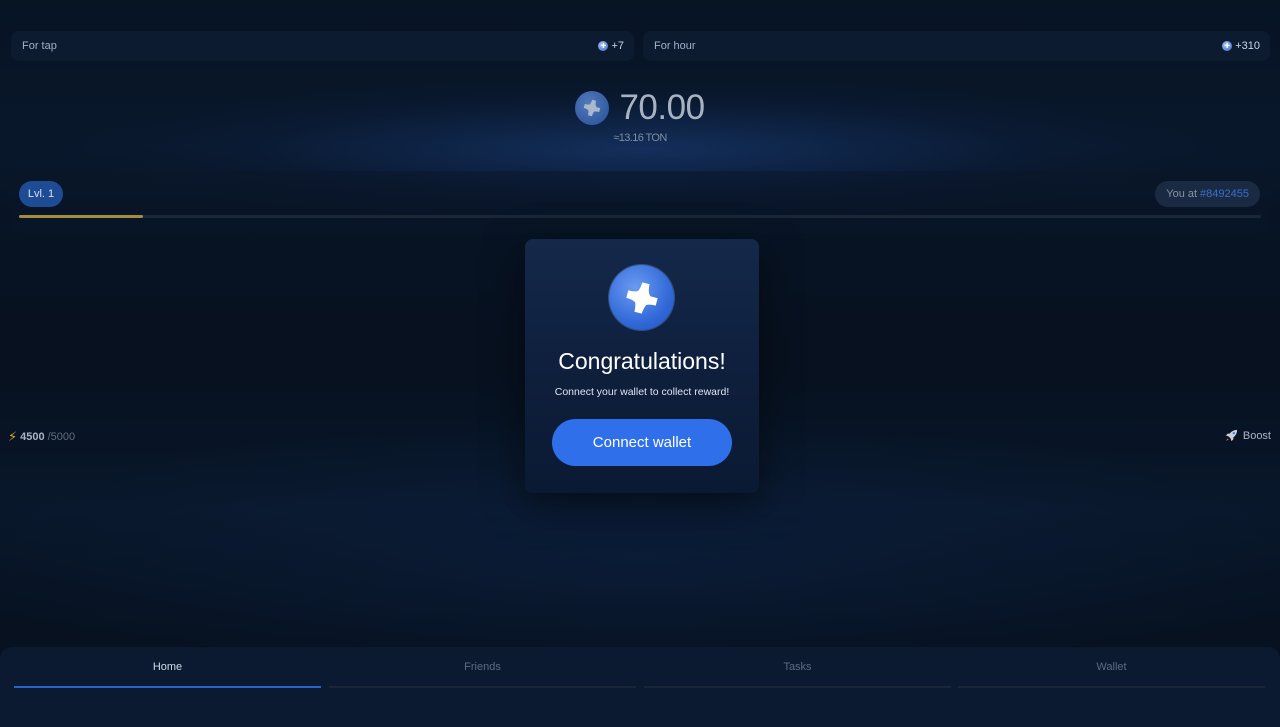 This screenshot has height=727, width=1280. What do you see at coordinates (13, 436) in the screenshot?
I see `lightning-bolt-icon: ⚡` at bounding box center [13, 436].